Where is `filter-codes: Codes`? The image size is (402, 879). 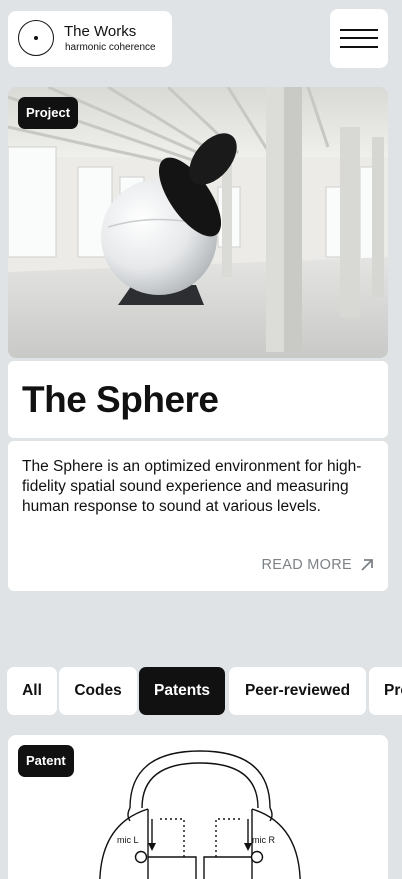
filter-codes: Codes is located at coordinates (98, 691).